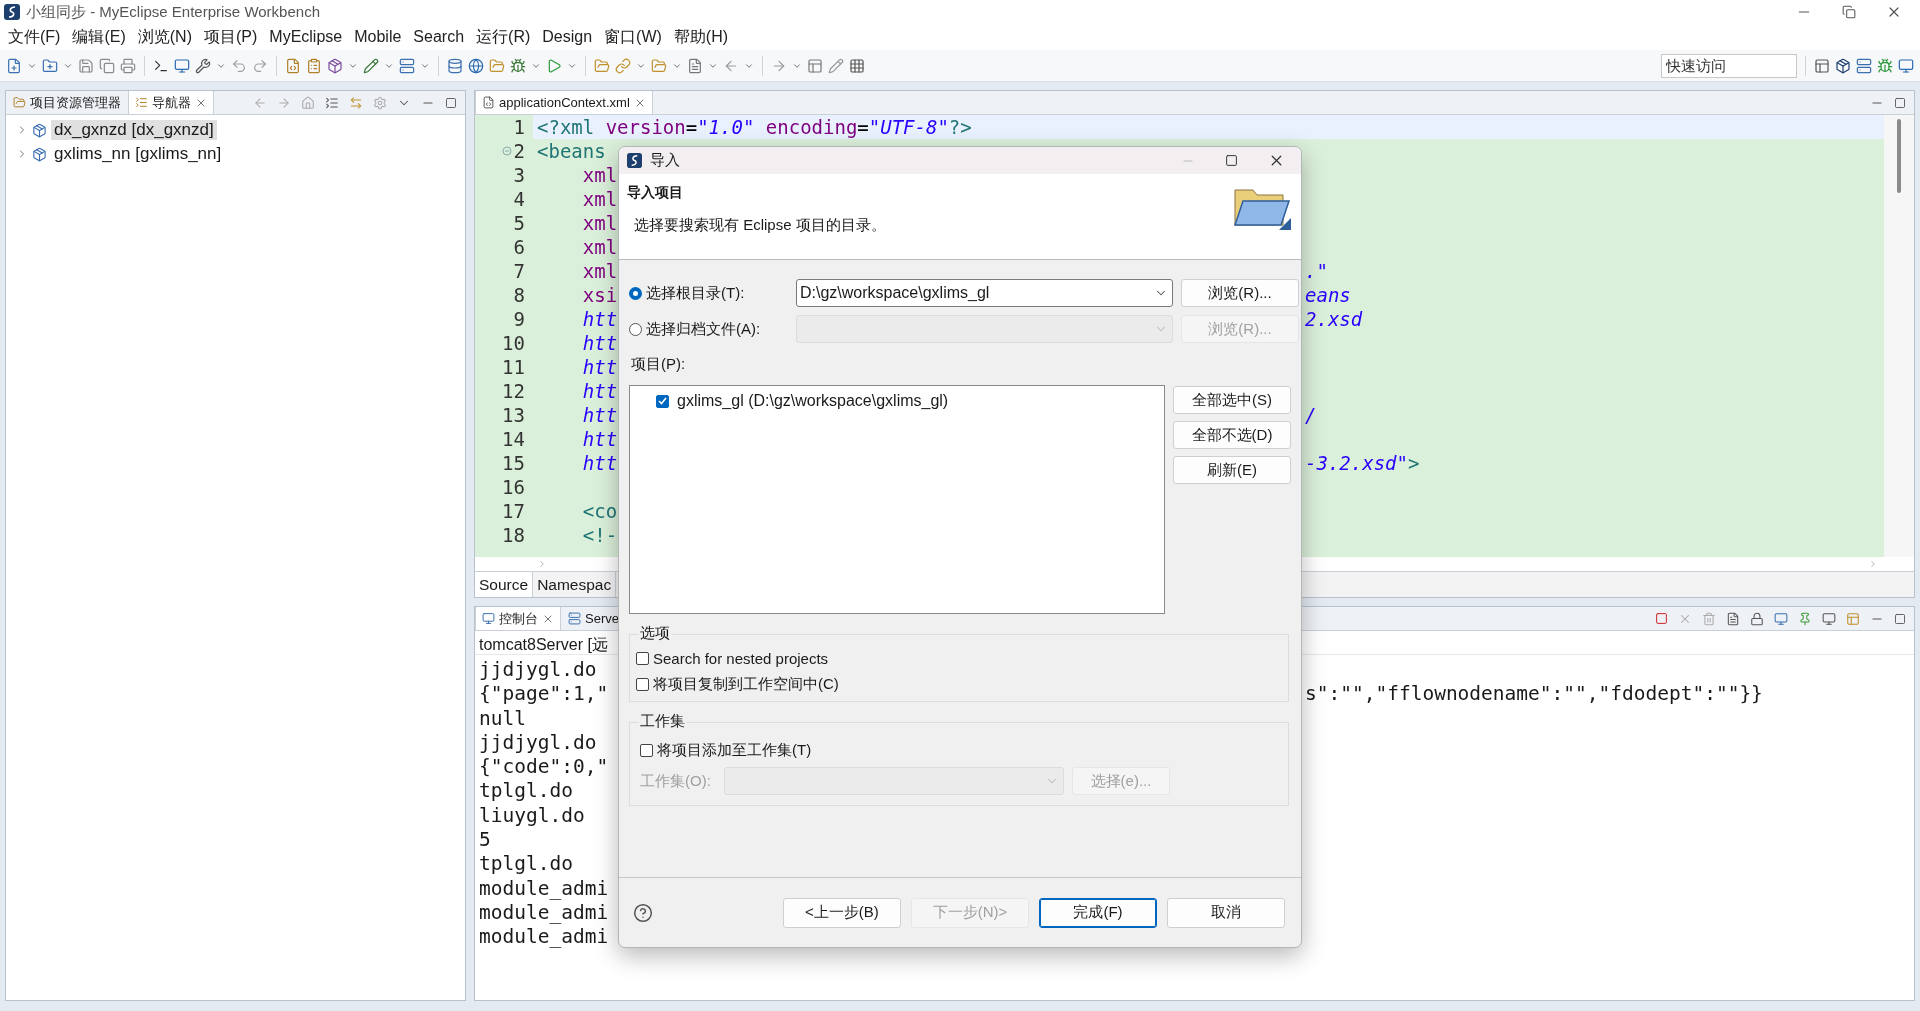 The image size is (1920, 1011). Describe the element at coordinates (575, 584) in the screenshot. I see `editor-page-tab: Namespac` at that location.